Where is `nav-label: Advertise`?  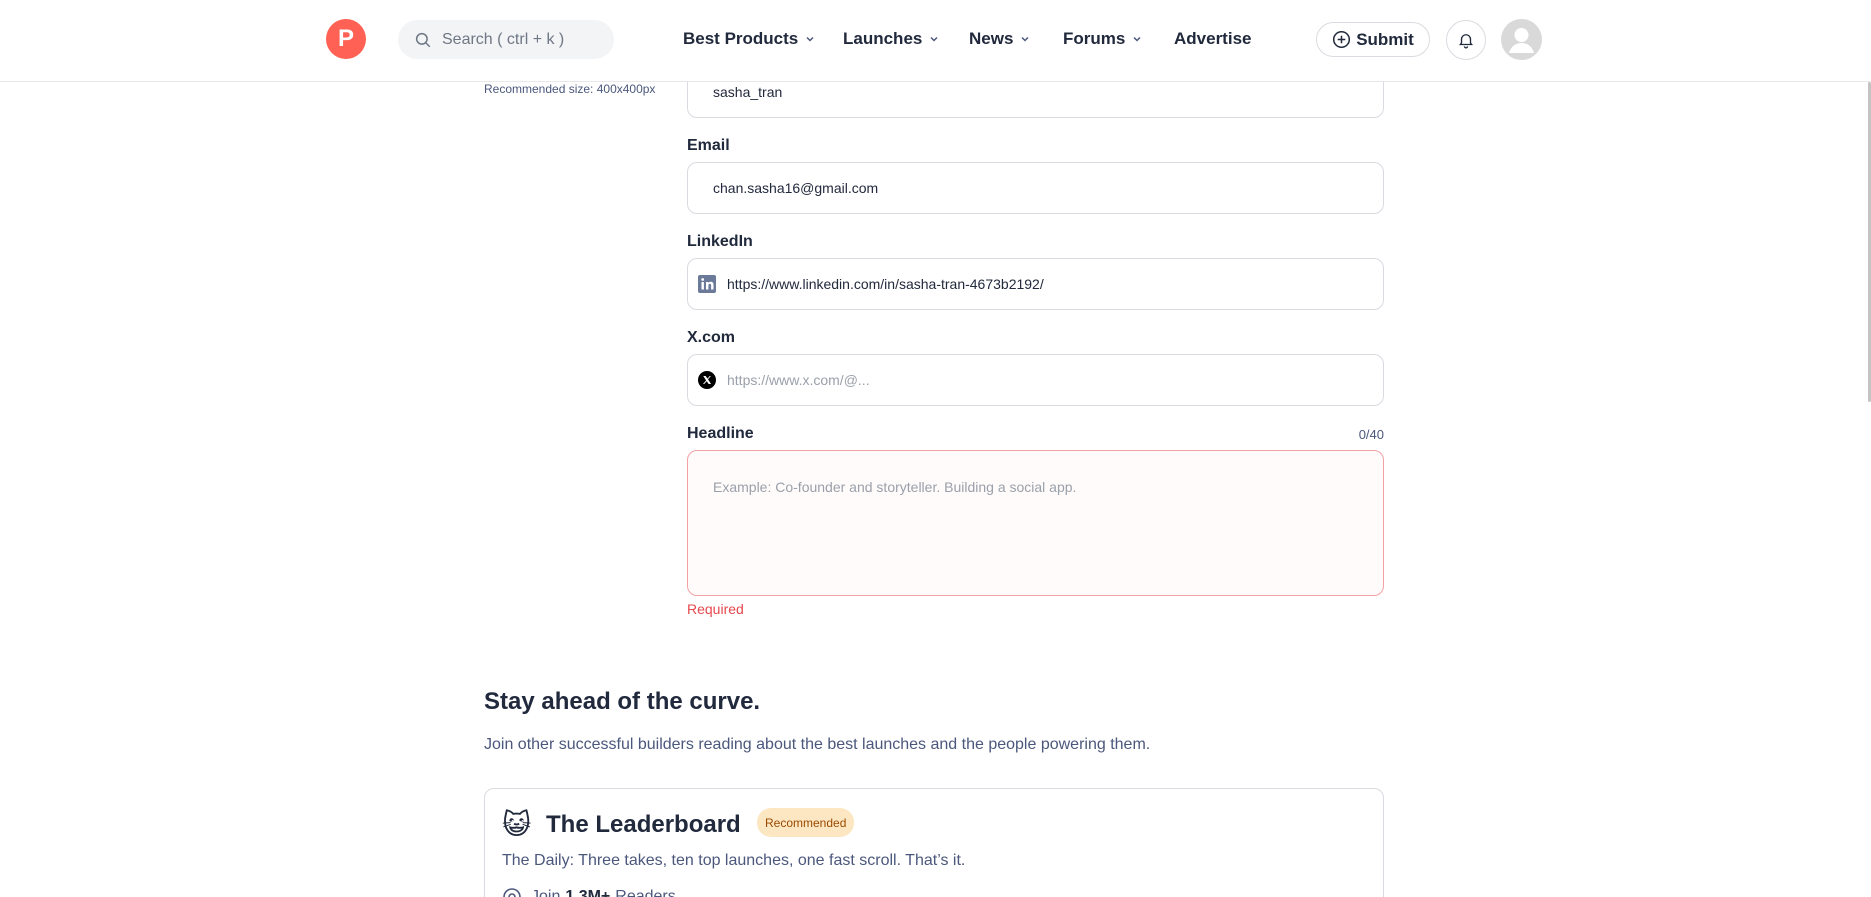
nav-label: Advertise is located at coordinates (1213, 38).